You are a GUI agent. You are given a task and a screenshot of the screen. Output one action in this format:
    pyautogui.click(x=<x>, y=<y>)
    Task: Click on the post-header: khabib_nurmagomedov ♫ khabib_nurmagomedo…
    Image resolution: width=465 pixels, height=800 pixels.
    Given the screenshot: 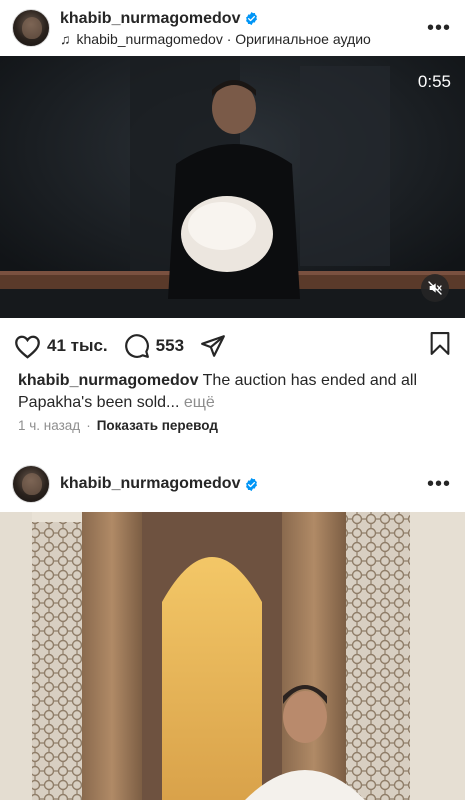 What is the action you would take?
    pyautogui.click(x=232, y=28)
    